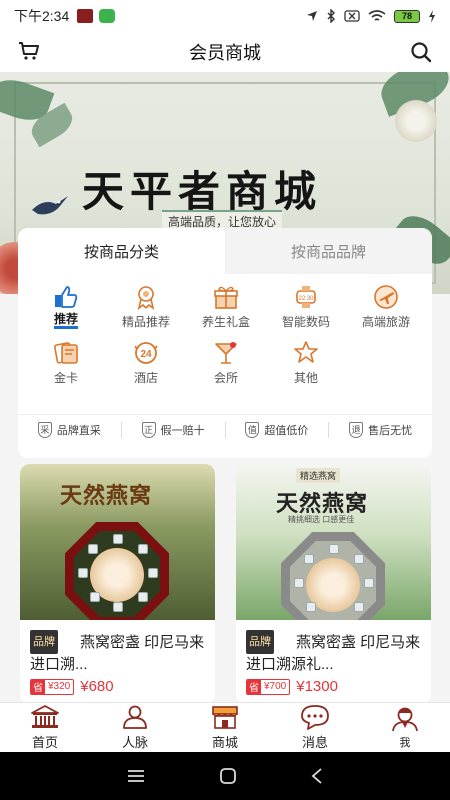 Image resolution: width=450 pixels, height=800 pixels. What do you see at coordinates (331, 16) in the screenshot?
I see `bluetooth-icon` at bounding box center [331, 16].